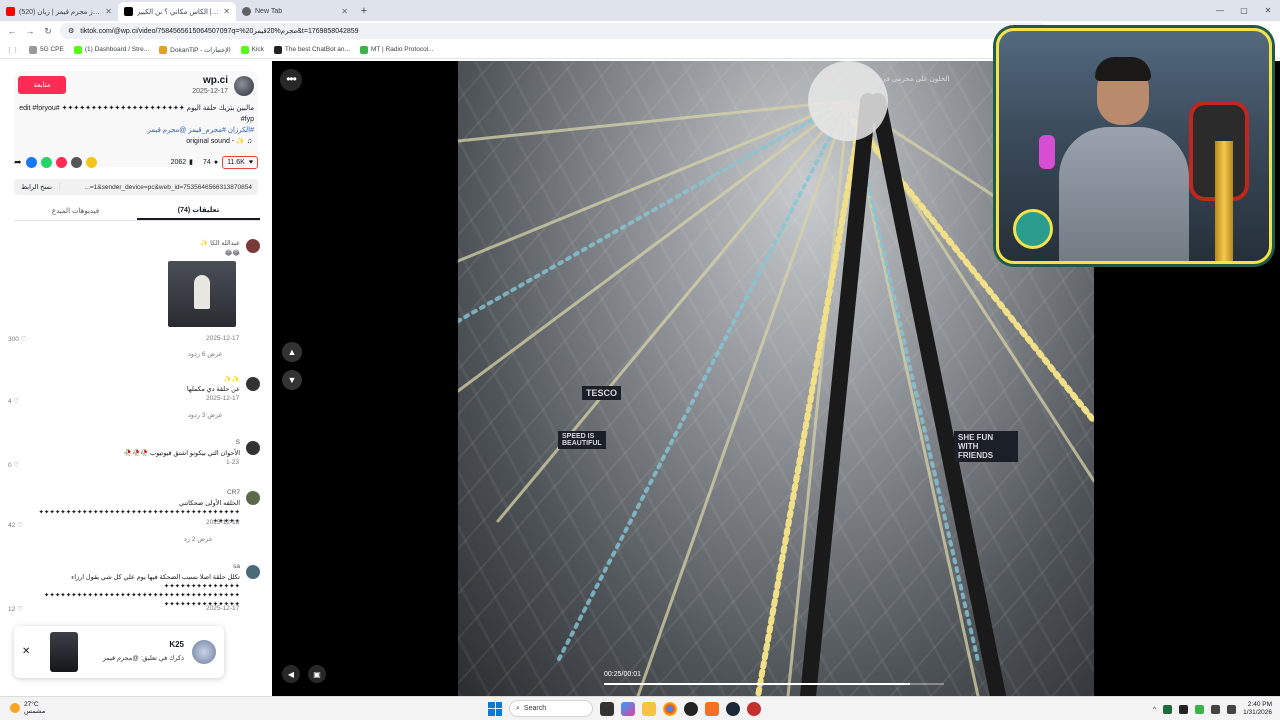  Describe the element at coordinates (607, 708) in the screenshot. I see `task-view-icon` at that location.